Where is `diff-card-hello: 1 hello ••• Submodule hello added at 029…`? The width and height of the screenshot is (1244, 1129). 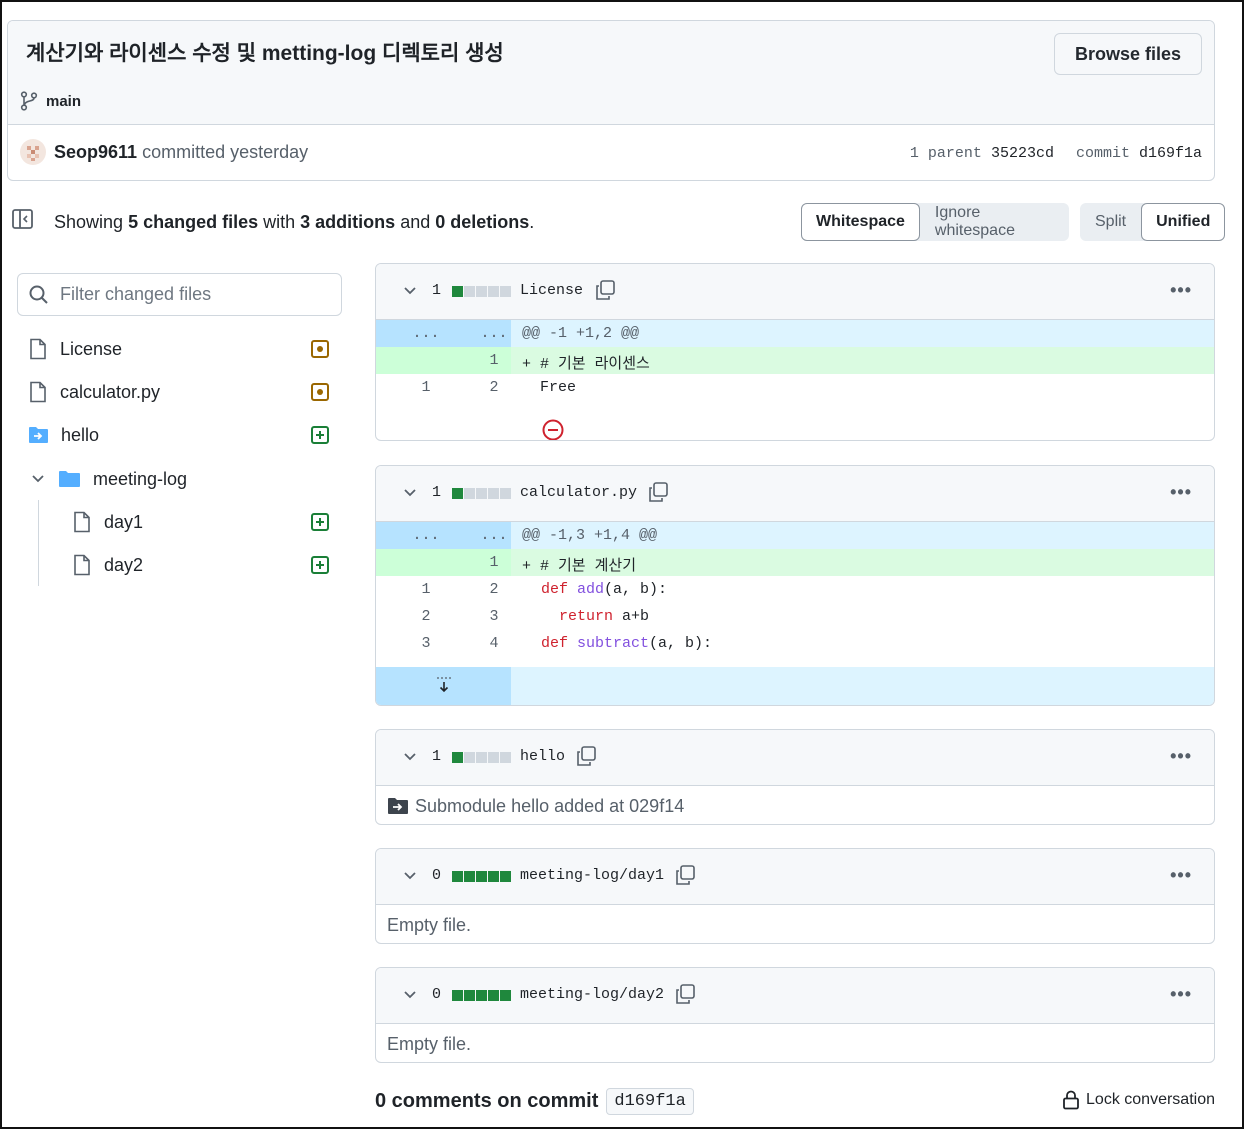
diff-card-hello: 1 hello ••• Submodule hello added at 029… is located at coordinates (795, 777).